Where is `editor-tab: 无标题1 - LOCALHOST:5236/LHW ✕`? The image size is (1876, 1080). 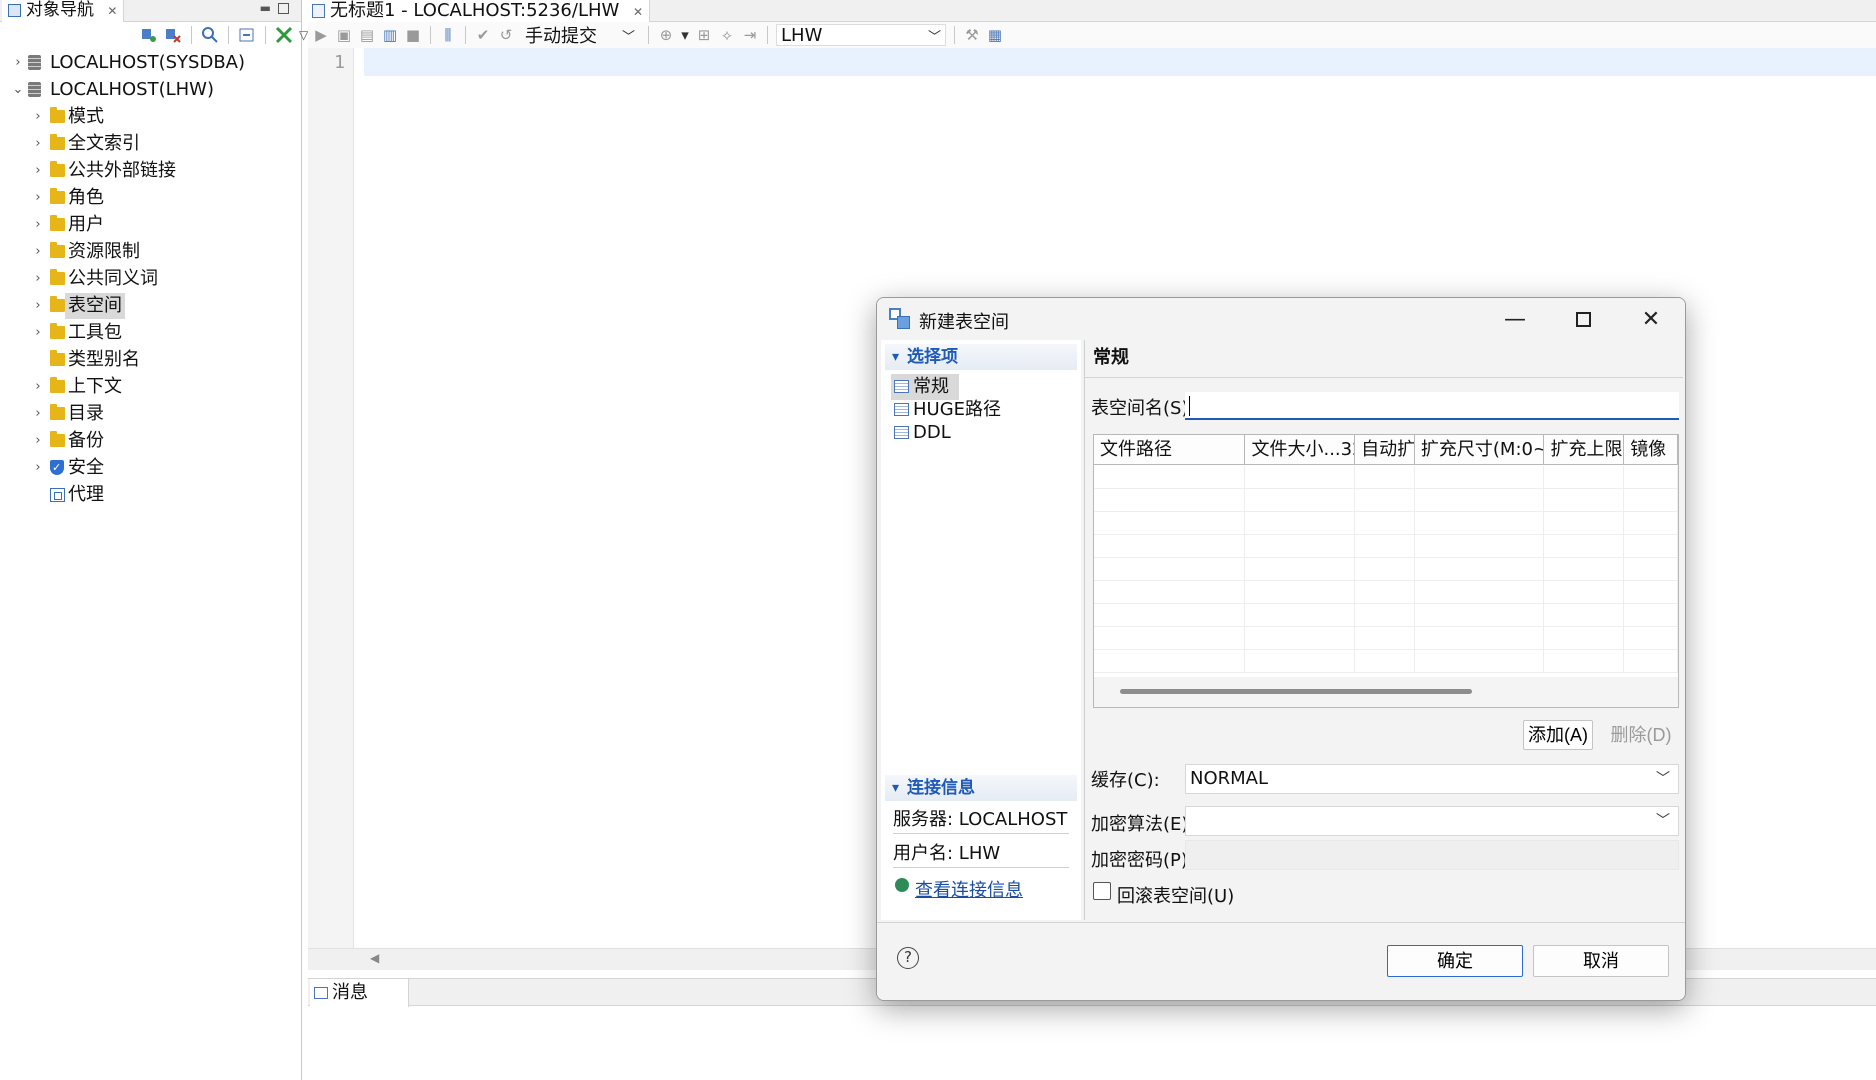
editor-tab: 无标题1 - LOCALHOST:5236/LHW ✕ is located at coordinates (479, 11).